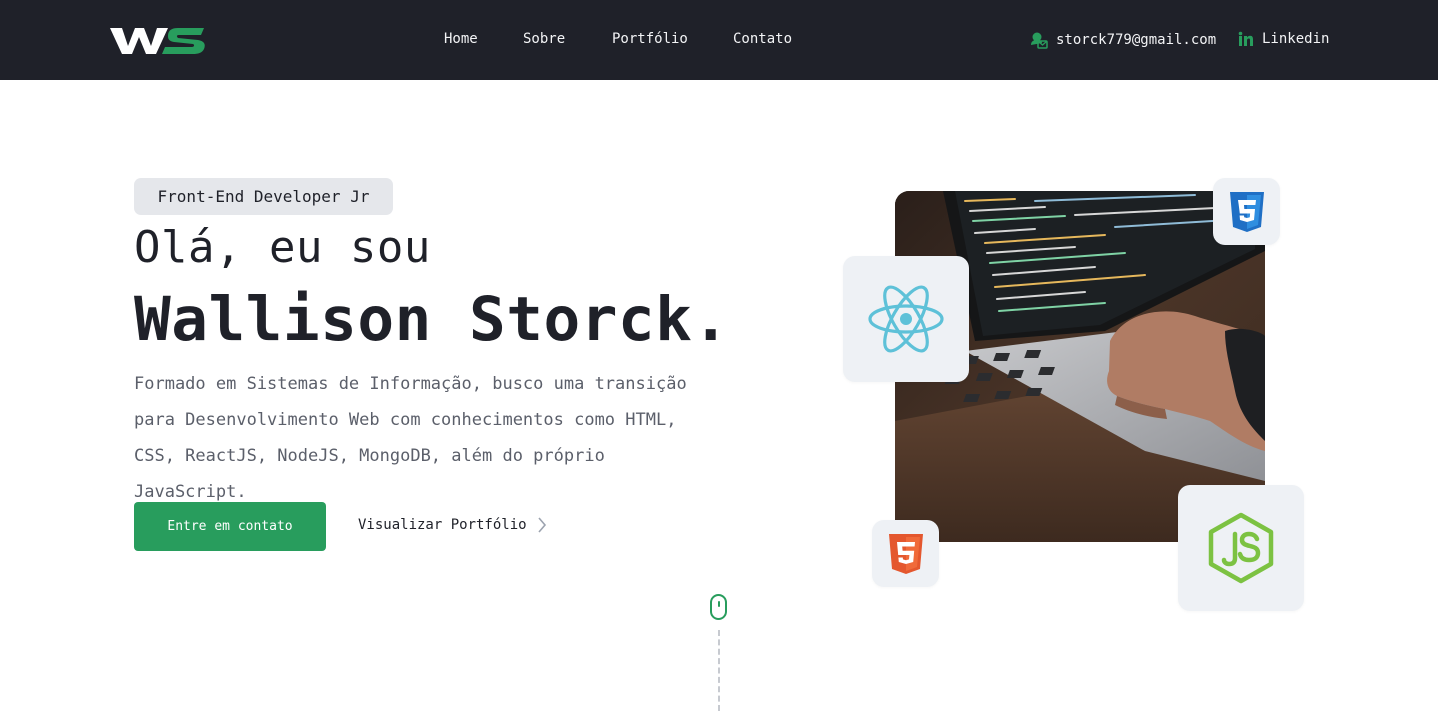  Describe the element at coordinates (442, 525) in the screenshot. I see `view-portfolio-label: Visualizar Portfólio` at that location.